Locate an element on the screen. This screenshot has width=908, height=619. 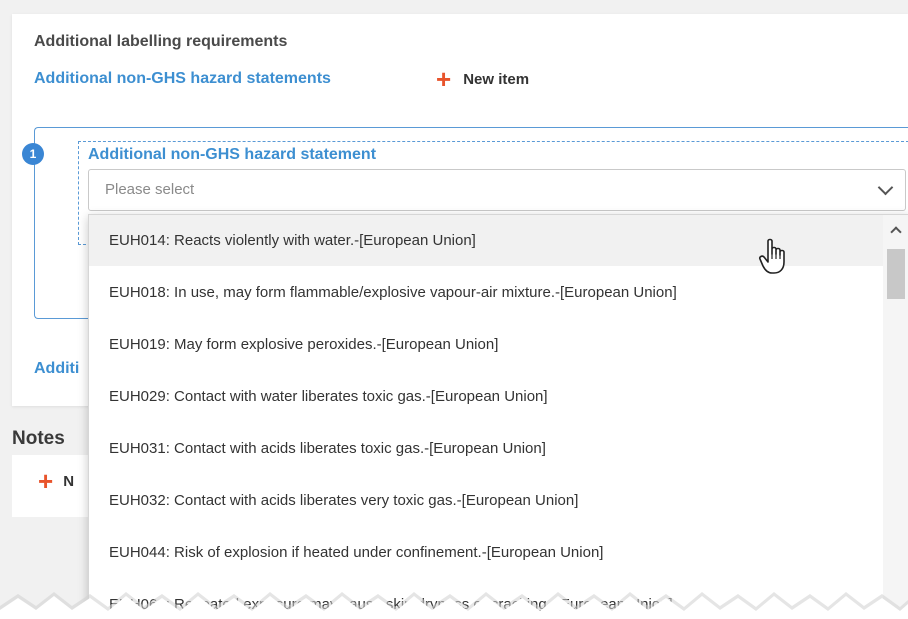
scroll-thumb is located at coordinates (896, 274).